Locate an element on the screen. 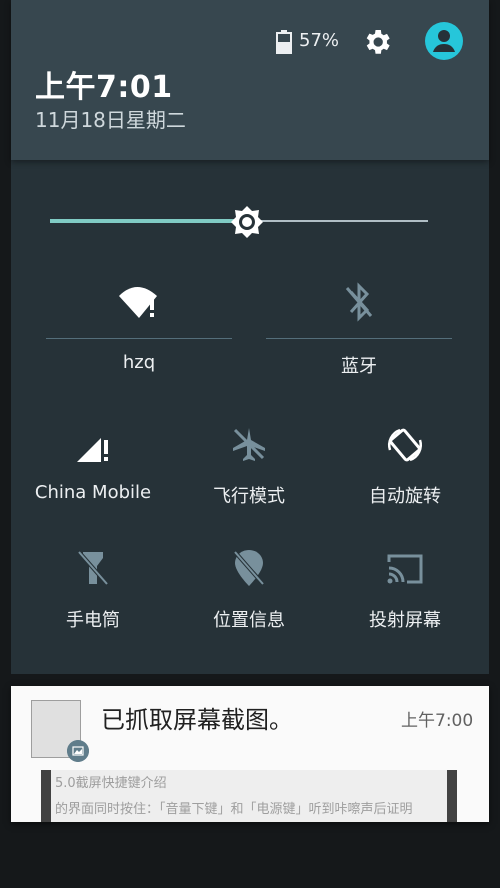  tile-cast: 投射屏幕 is located at coordinates (405, 590).